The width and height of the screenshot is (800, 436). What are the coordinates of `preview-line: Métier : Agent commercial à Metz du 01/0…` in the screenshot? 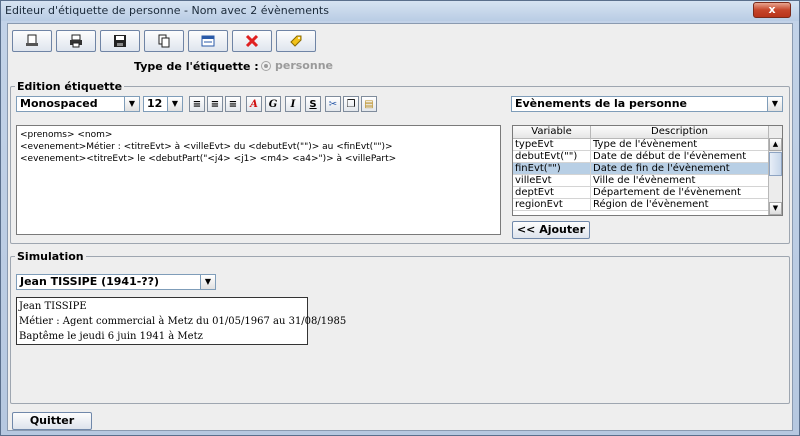 It's located at (183, 321).